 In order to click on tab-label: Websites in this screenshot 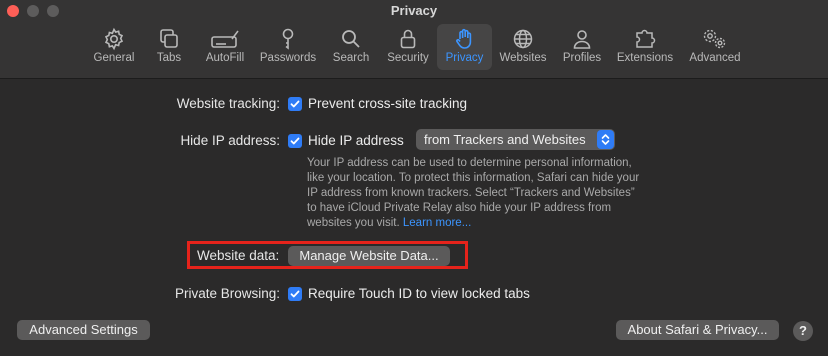, I will do `click(523, 58)`.